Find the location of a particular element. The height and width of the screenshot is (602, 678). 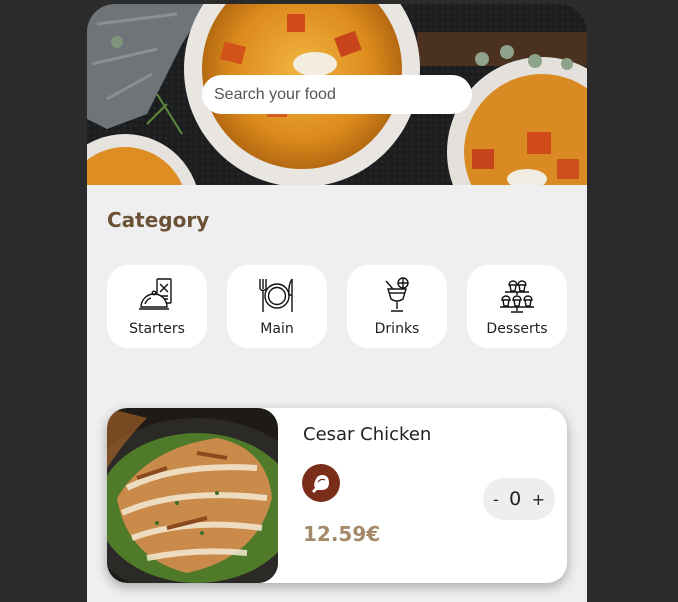

product-price: 12.59€ is located at coordinates (342, 534).